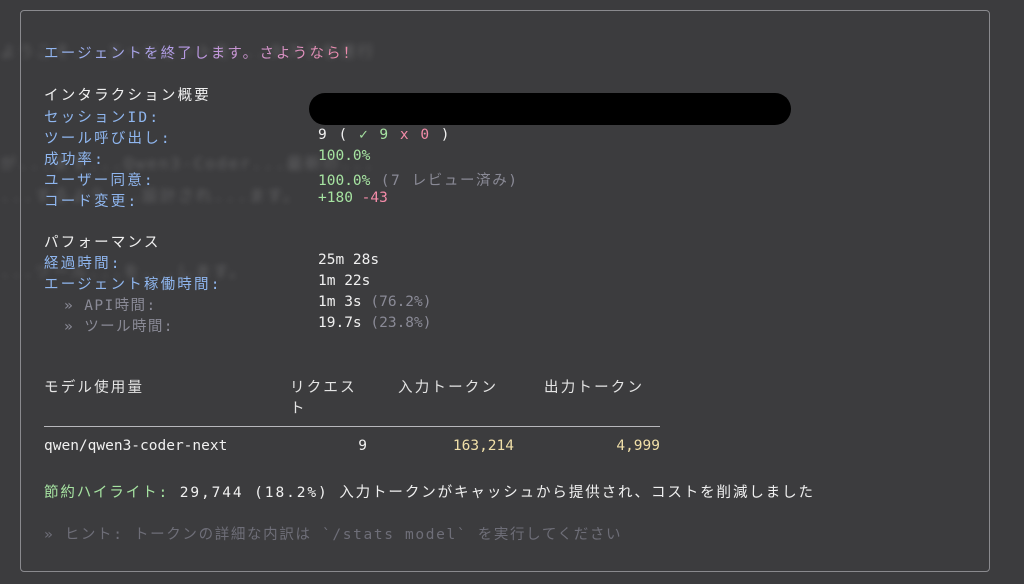 The height and width of the screenshot is (584, 1024). Describe the element at coordinates (483, 446) in the screenshot. I see `model-input-tokens: 163,214` at that location.